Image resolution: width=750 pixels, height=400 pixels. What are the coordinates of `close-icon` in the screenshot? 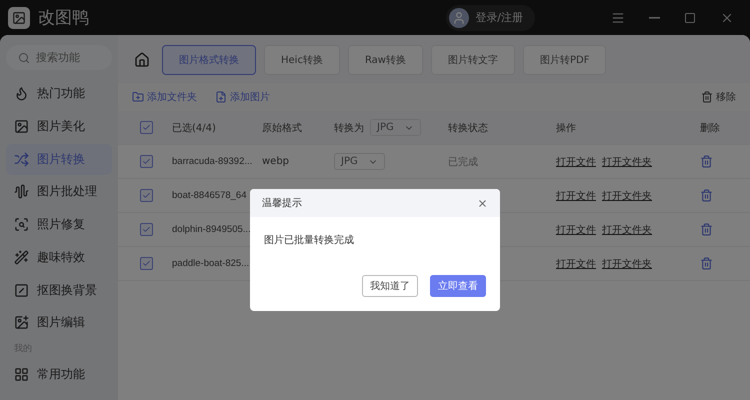 It's located at (482, 203).